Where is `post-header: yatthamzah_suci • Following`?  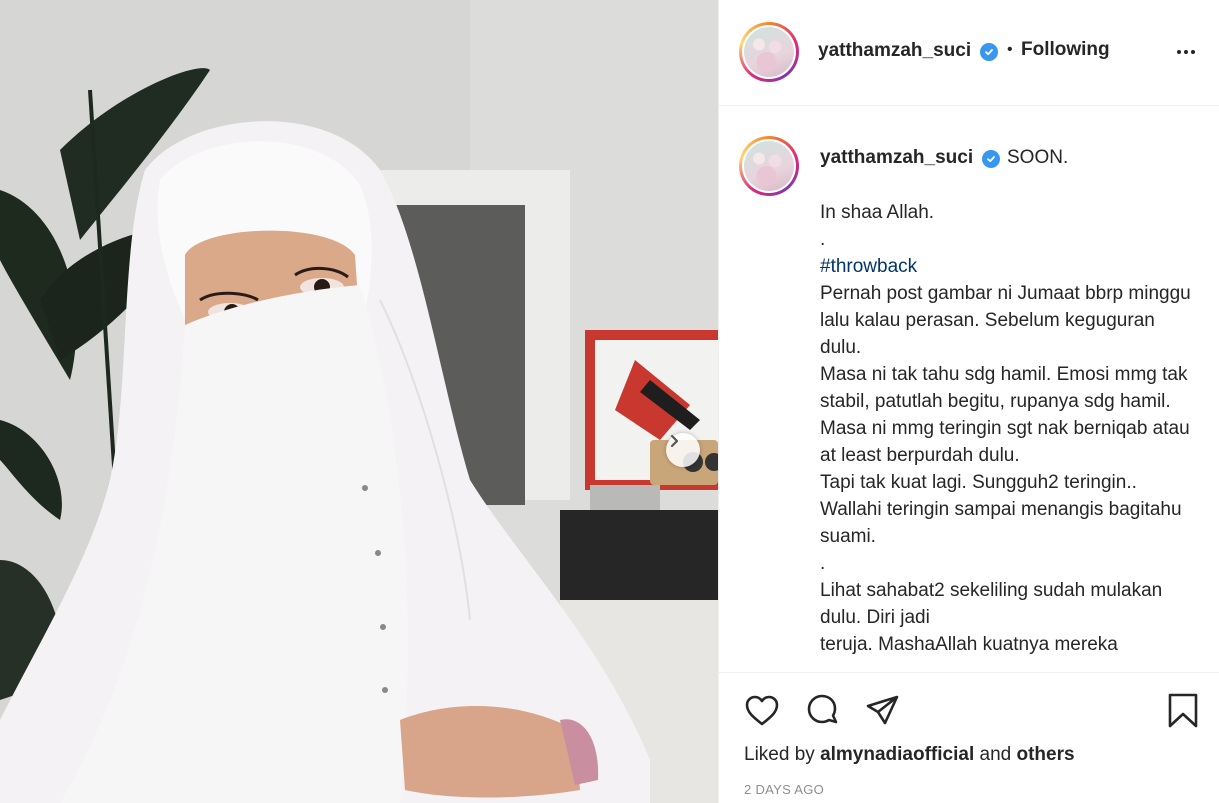
post-header: yatthamzah_suci • Following is located at coordinates (969, 53).